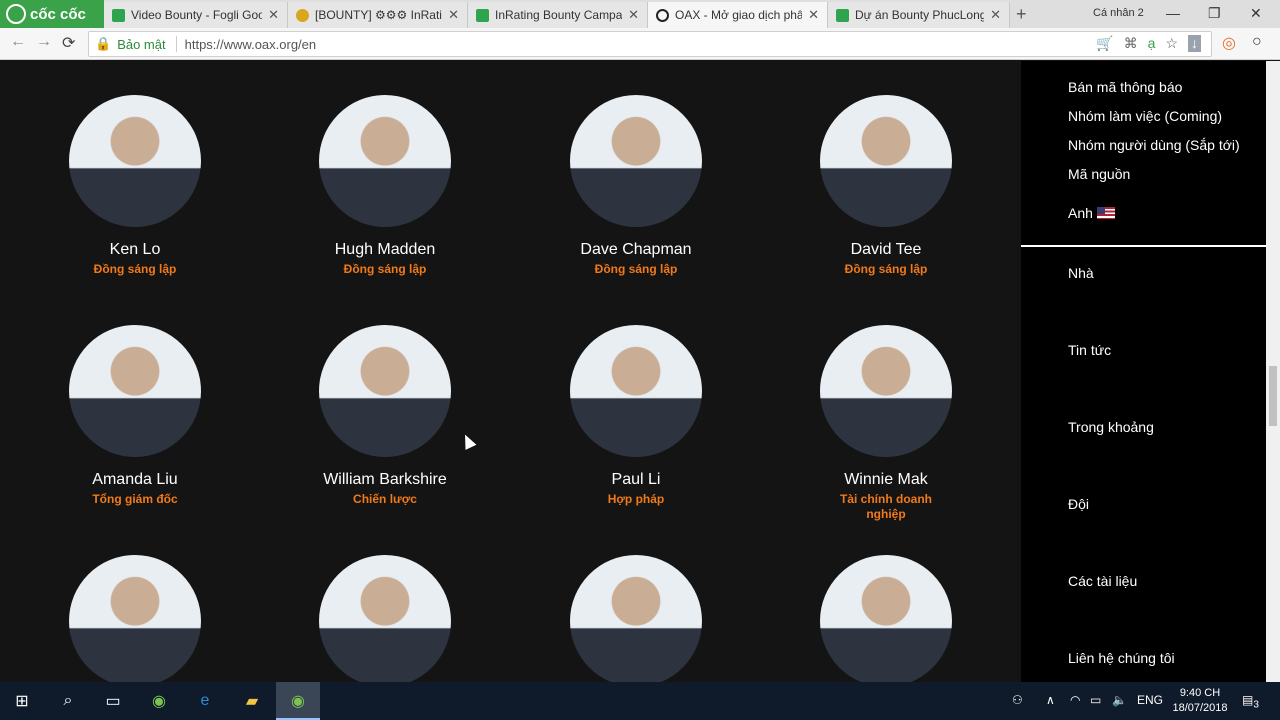 The width and height of the screenshot is (1280, 720). Describe the element at coordinates (1152, 43) in the screenshot. I see `vietnamese-typing-icon: ạ` at that location.